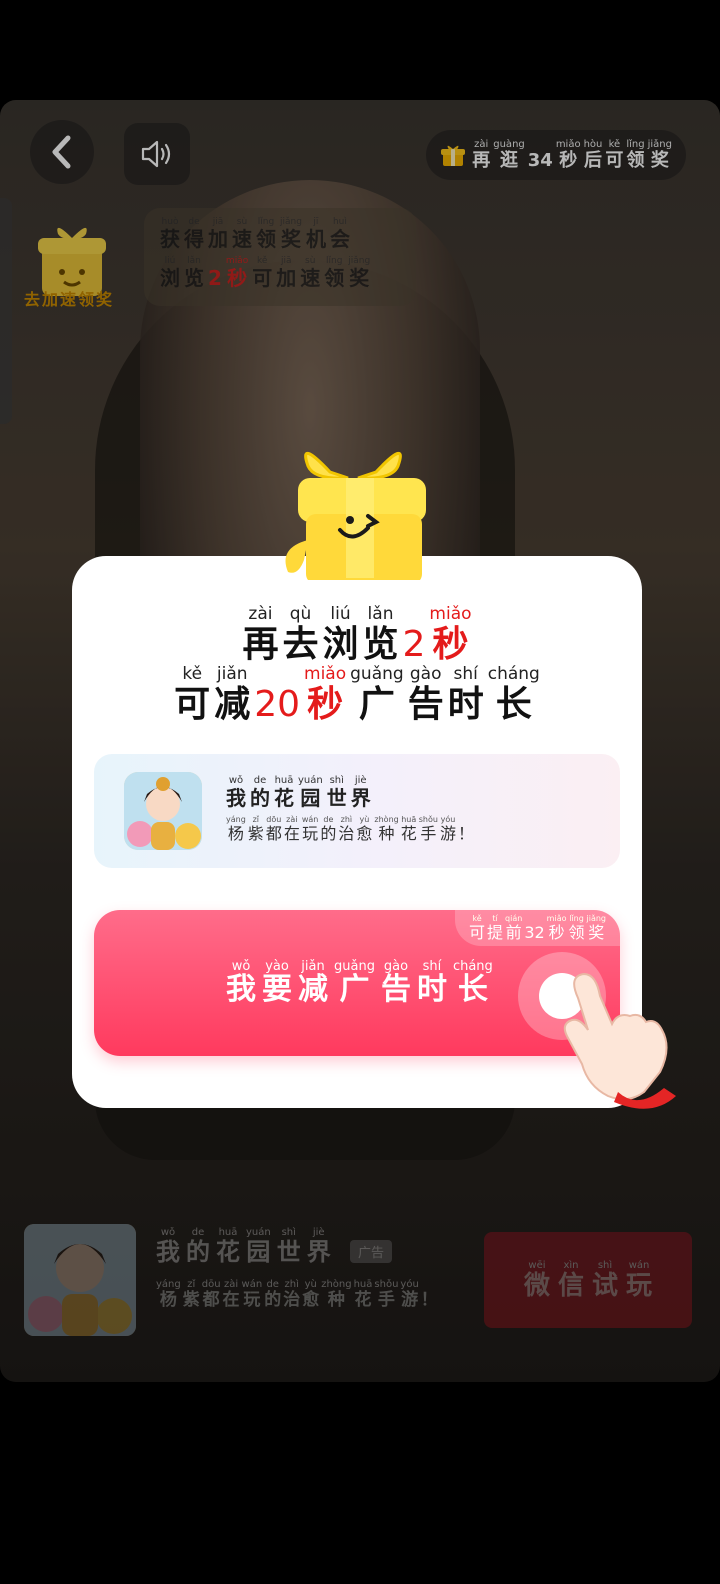  Describe the element at coordinates (477, 918) in the screenshot. I see `cta-tag-pinyin: kě` at that location.